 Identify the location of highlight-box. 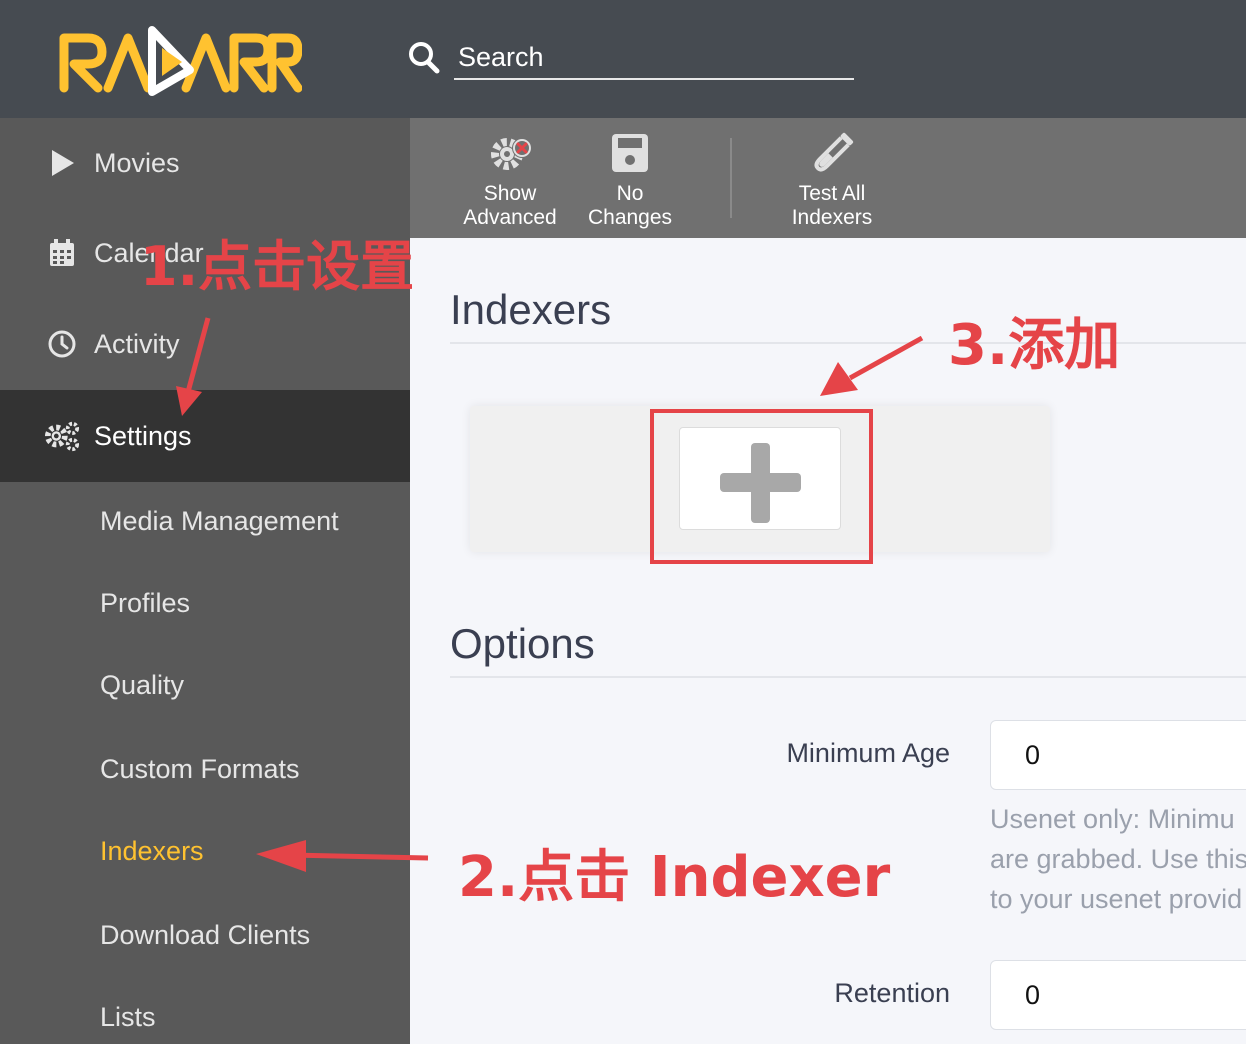
(761, 486).